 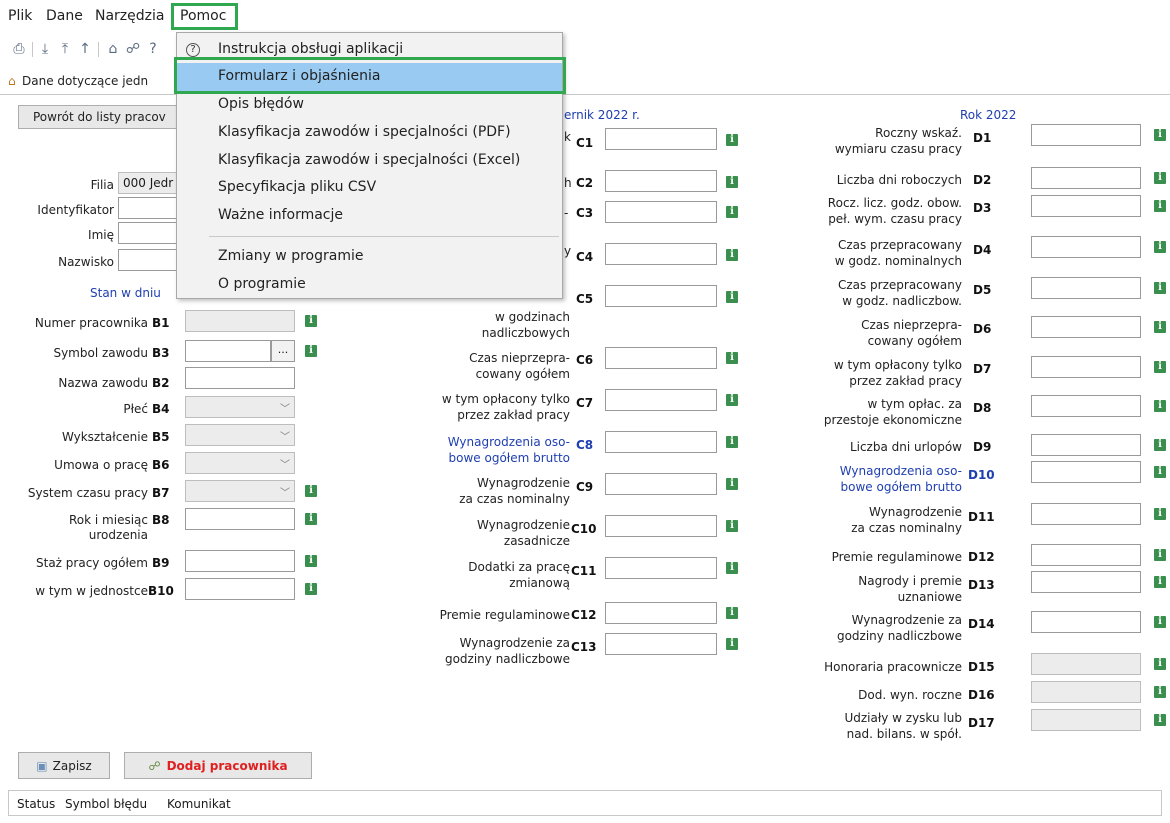 I want to click on b6-select: ﹀, so click(x=240, y=463).